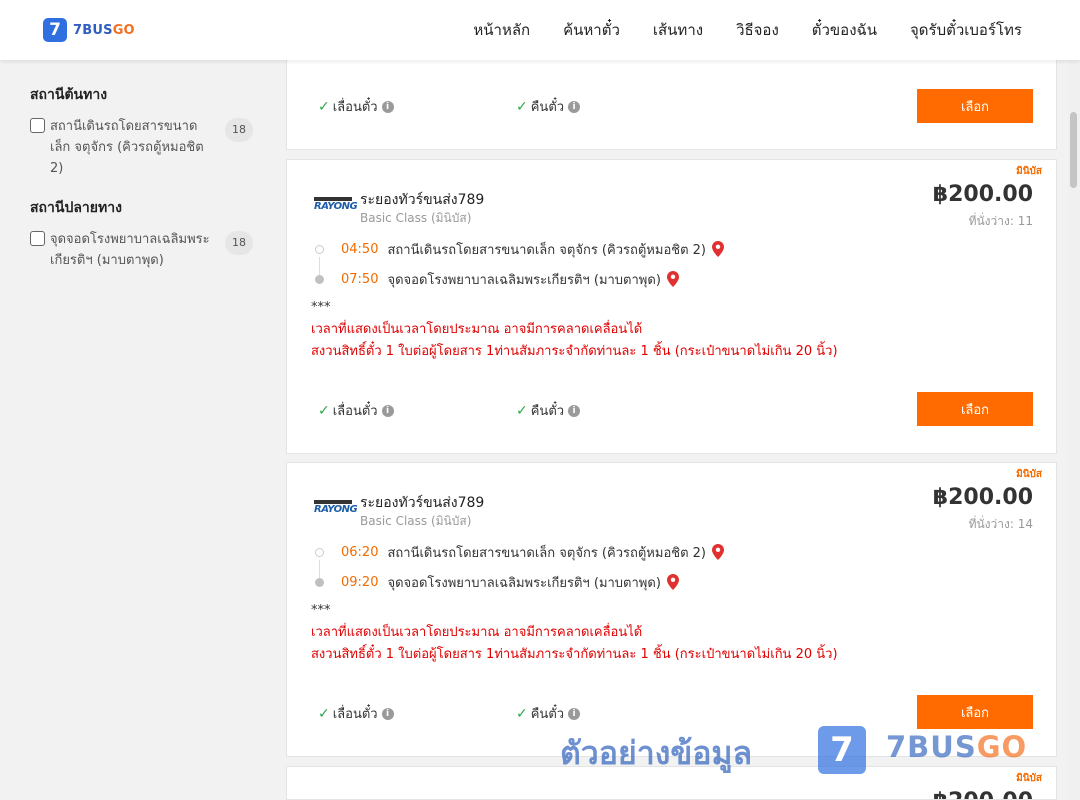  Describe the element at coordinates (360, 279) in the screenshot. I see `arrival-time: 07:50` at that location.